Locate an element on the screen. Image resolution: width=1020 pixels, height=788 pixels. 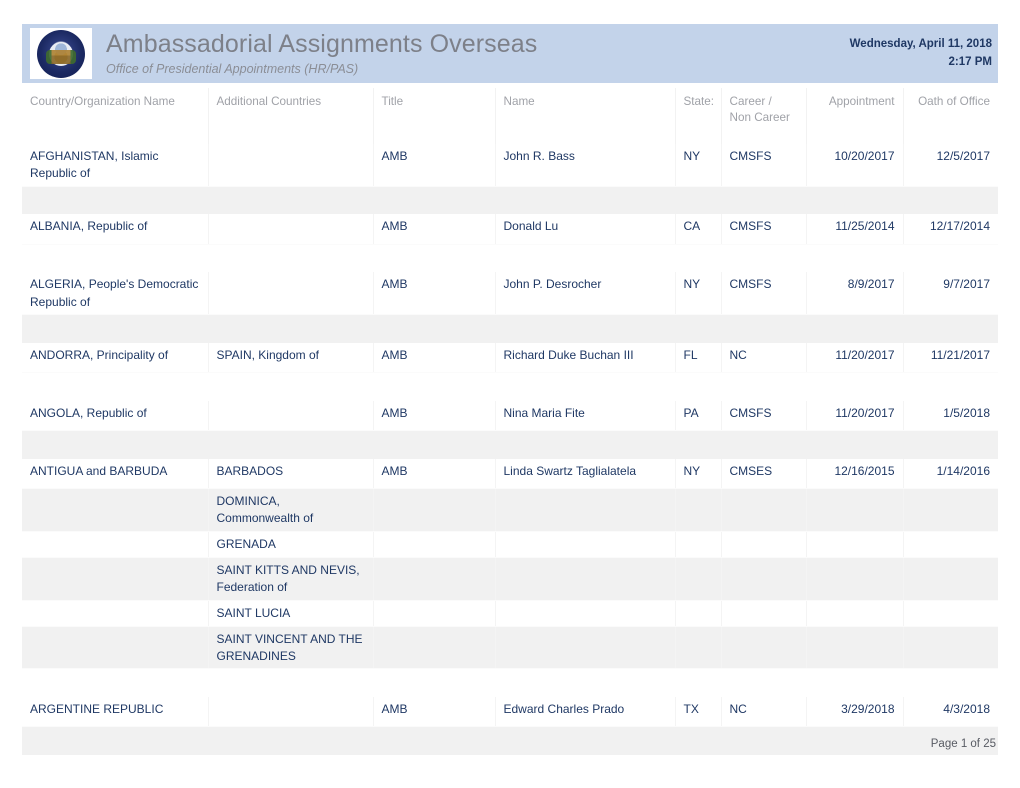
cell-oath-date: 1/14/2016 is located at coordinates (950, 474).